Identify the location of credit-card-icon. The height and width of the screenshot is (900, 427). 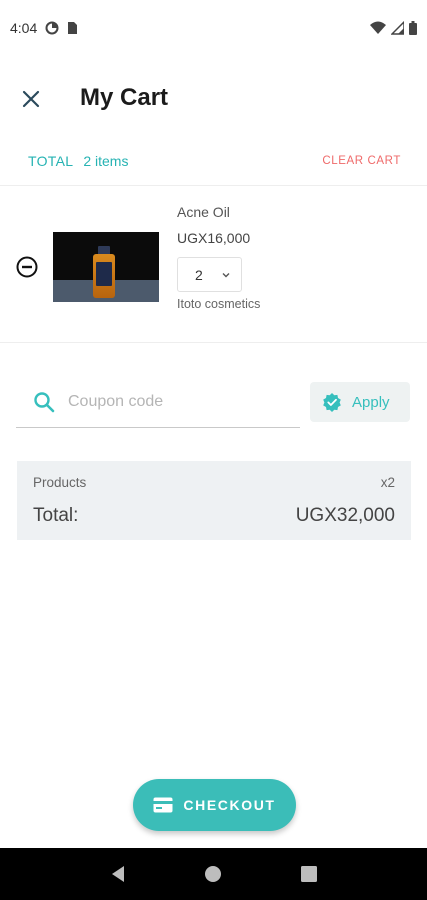
(163, 805).